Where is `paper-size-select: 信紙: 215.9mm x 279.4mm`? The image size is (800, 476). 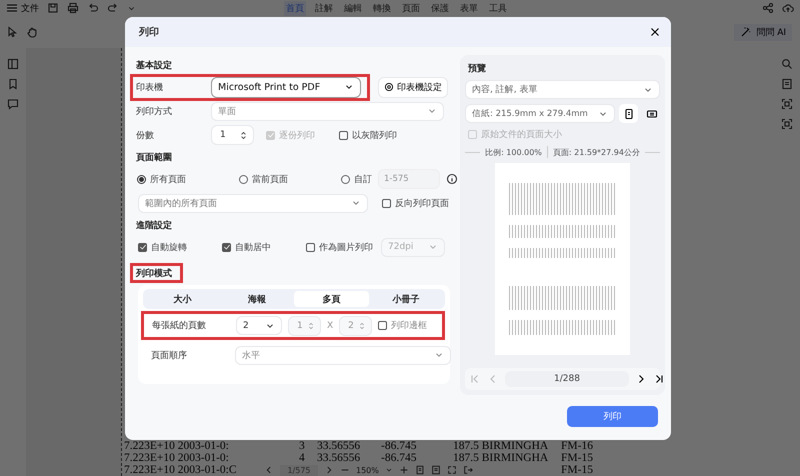
paper-size-select: 信紙: 215.9mm x 279.4mm is located at coordinates (540, 113).